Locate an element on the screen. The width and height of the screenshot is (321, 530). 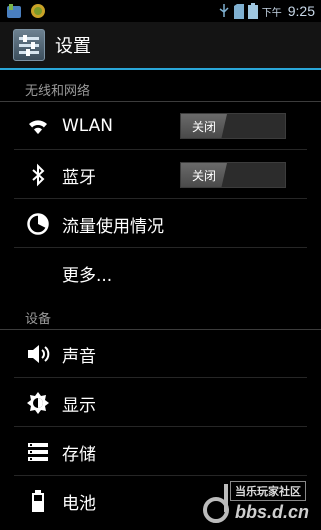
settings-item-label: 电池 is located at coordinates (79, 503).